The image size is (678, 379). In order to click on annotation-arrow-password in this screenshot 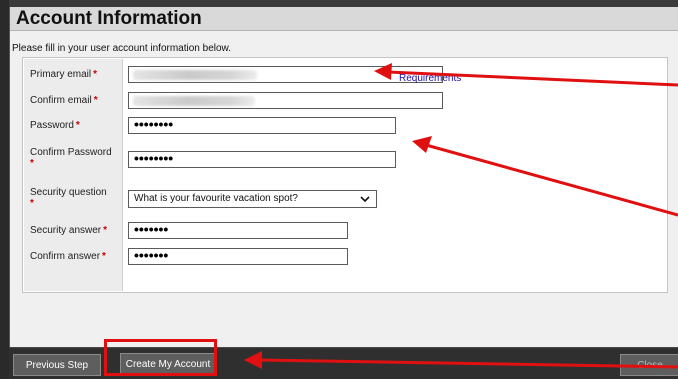, I will do `click(545, 176)`.